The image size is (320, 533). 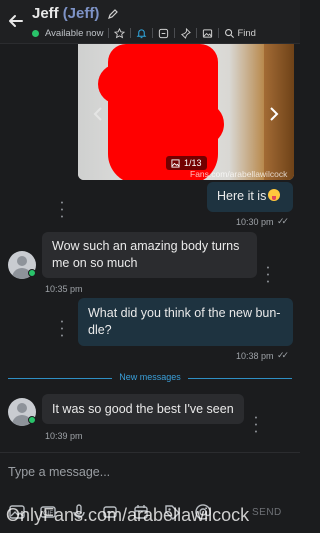 I want to click on online-status-dot, so click(x=35, y=33).